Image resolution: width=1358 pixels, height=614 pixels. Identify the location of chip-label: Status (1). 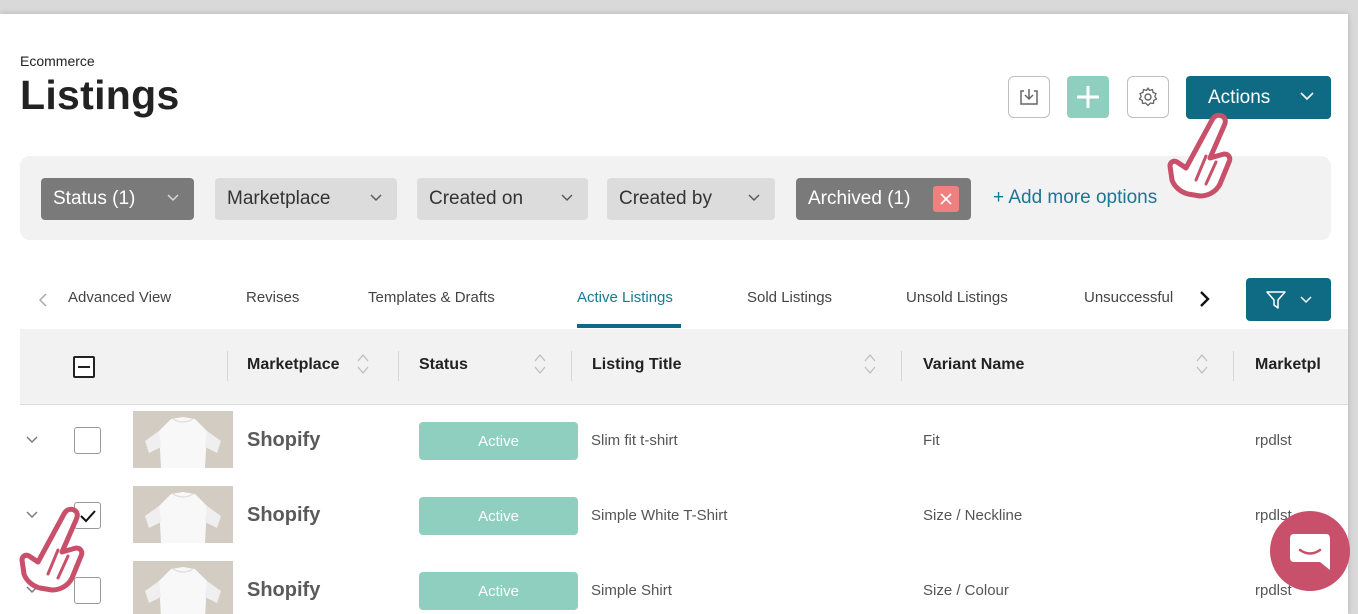
(94, 198).